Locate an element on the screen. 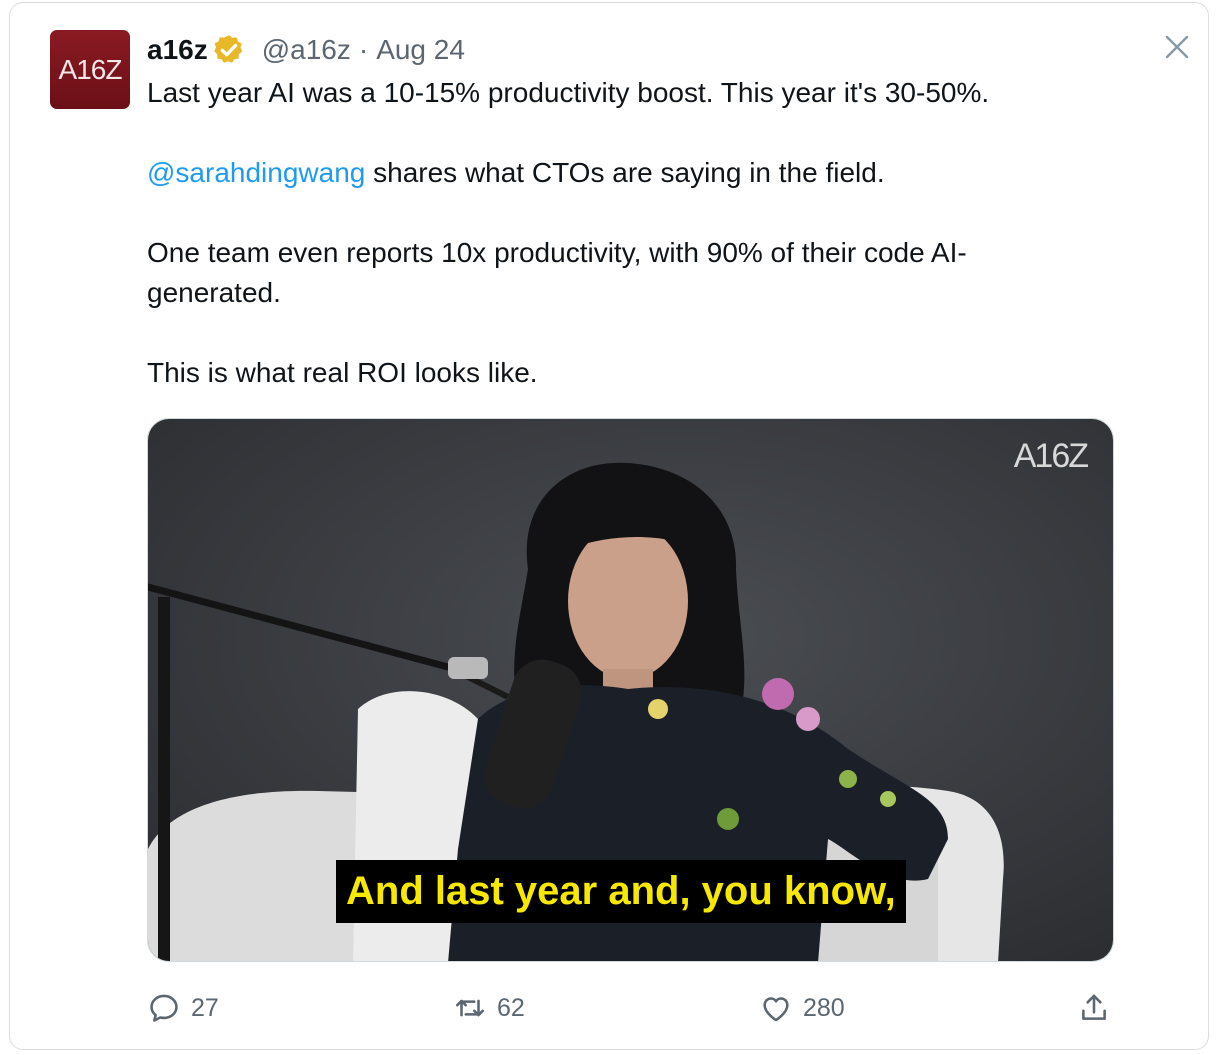  retweet-icon is located at coordinates (470, 1008).